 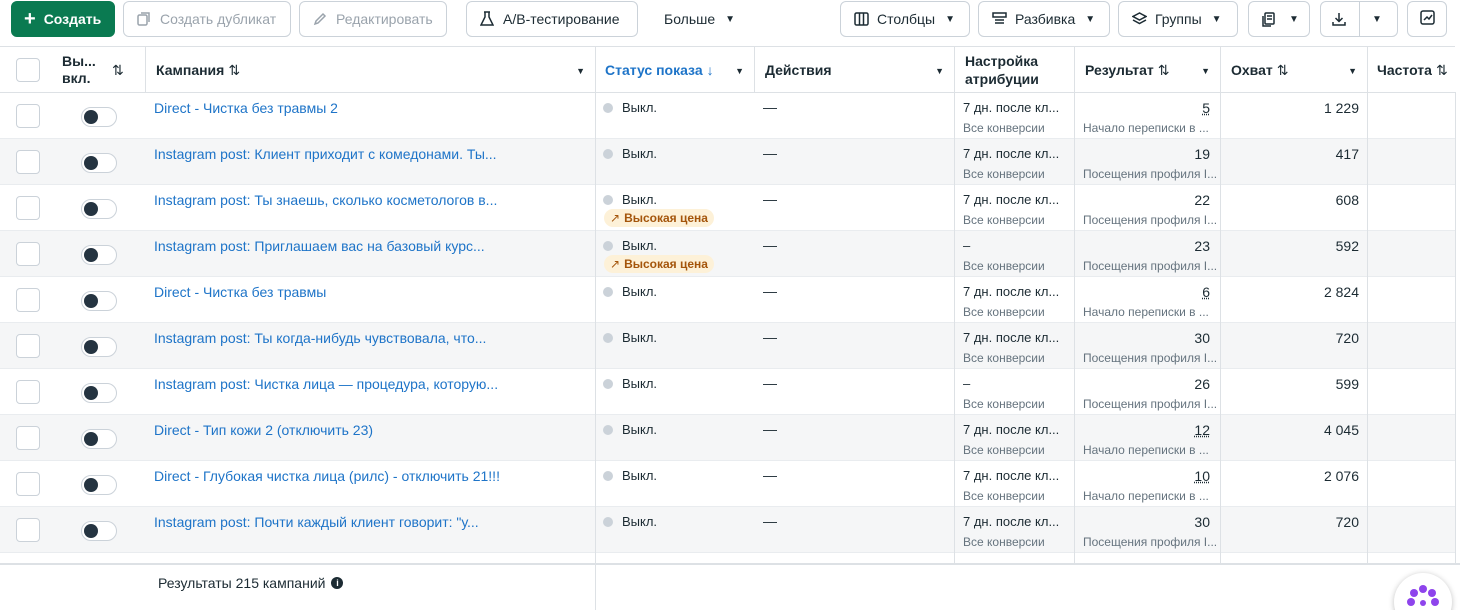 I want to click on info-icon: i, so click(x=337, y=583).